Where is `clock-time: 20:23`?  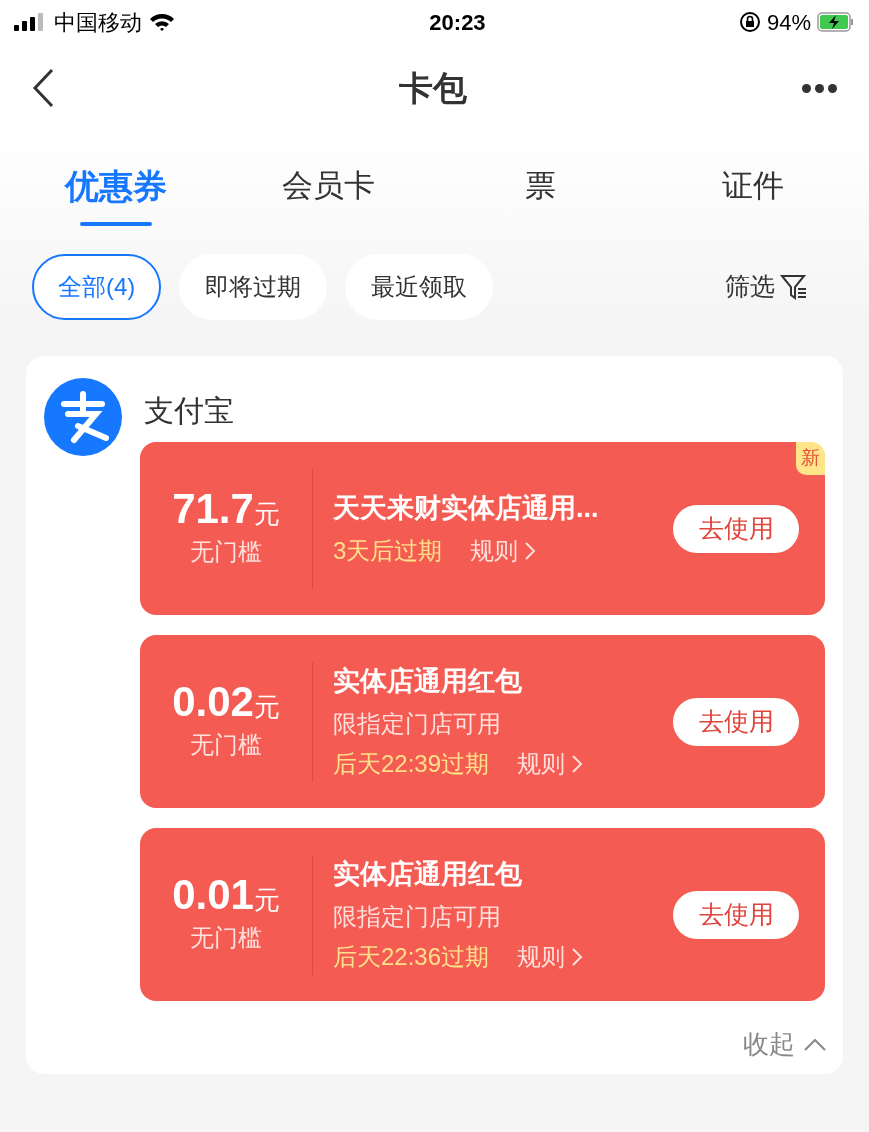
clock-time: 20:23 is located at coordinates (457, 22).